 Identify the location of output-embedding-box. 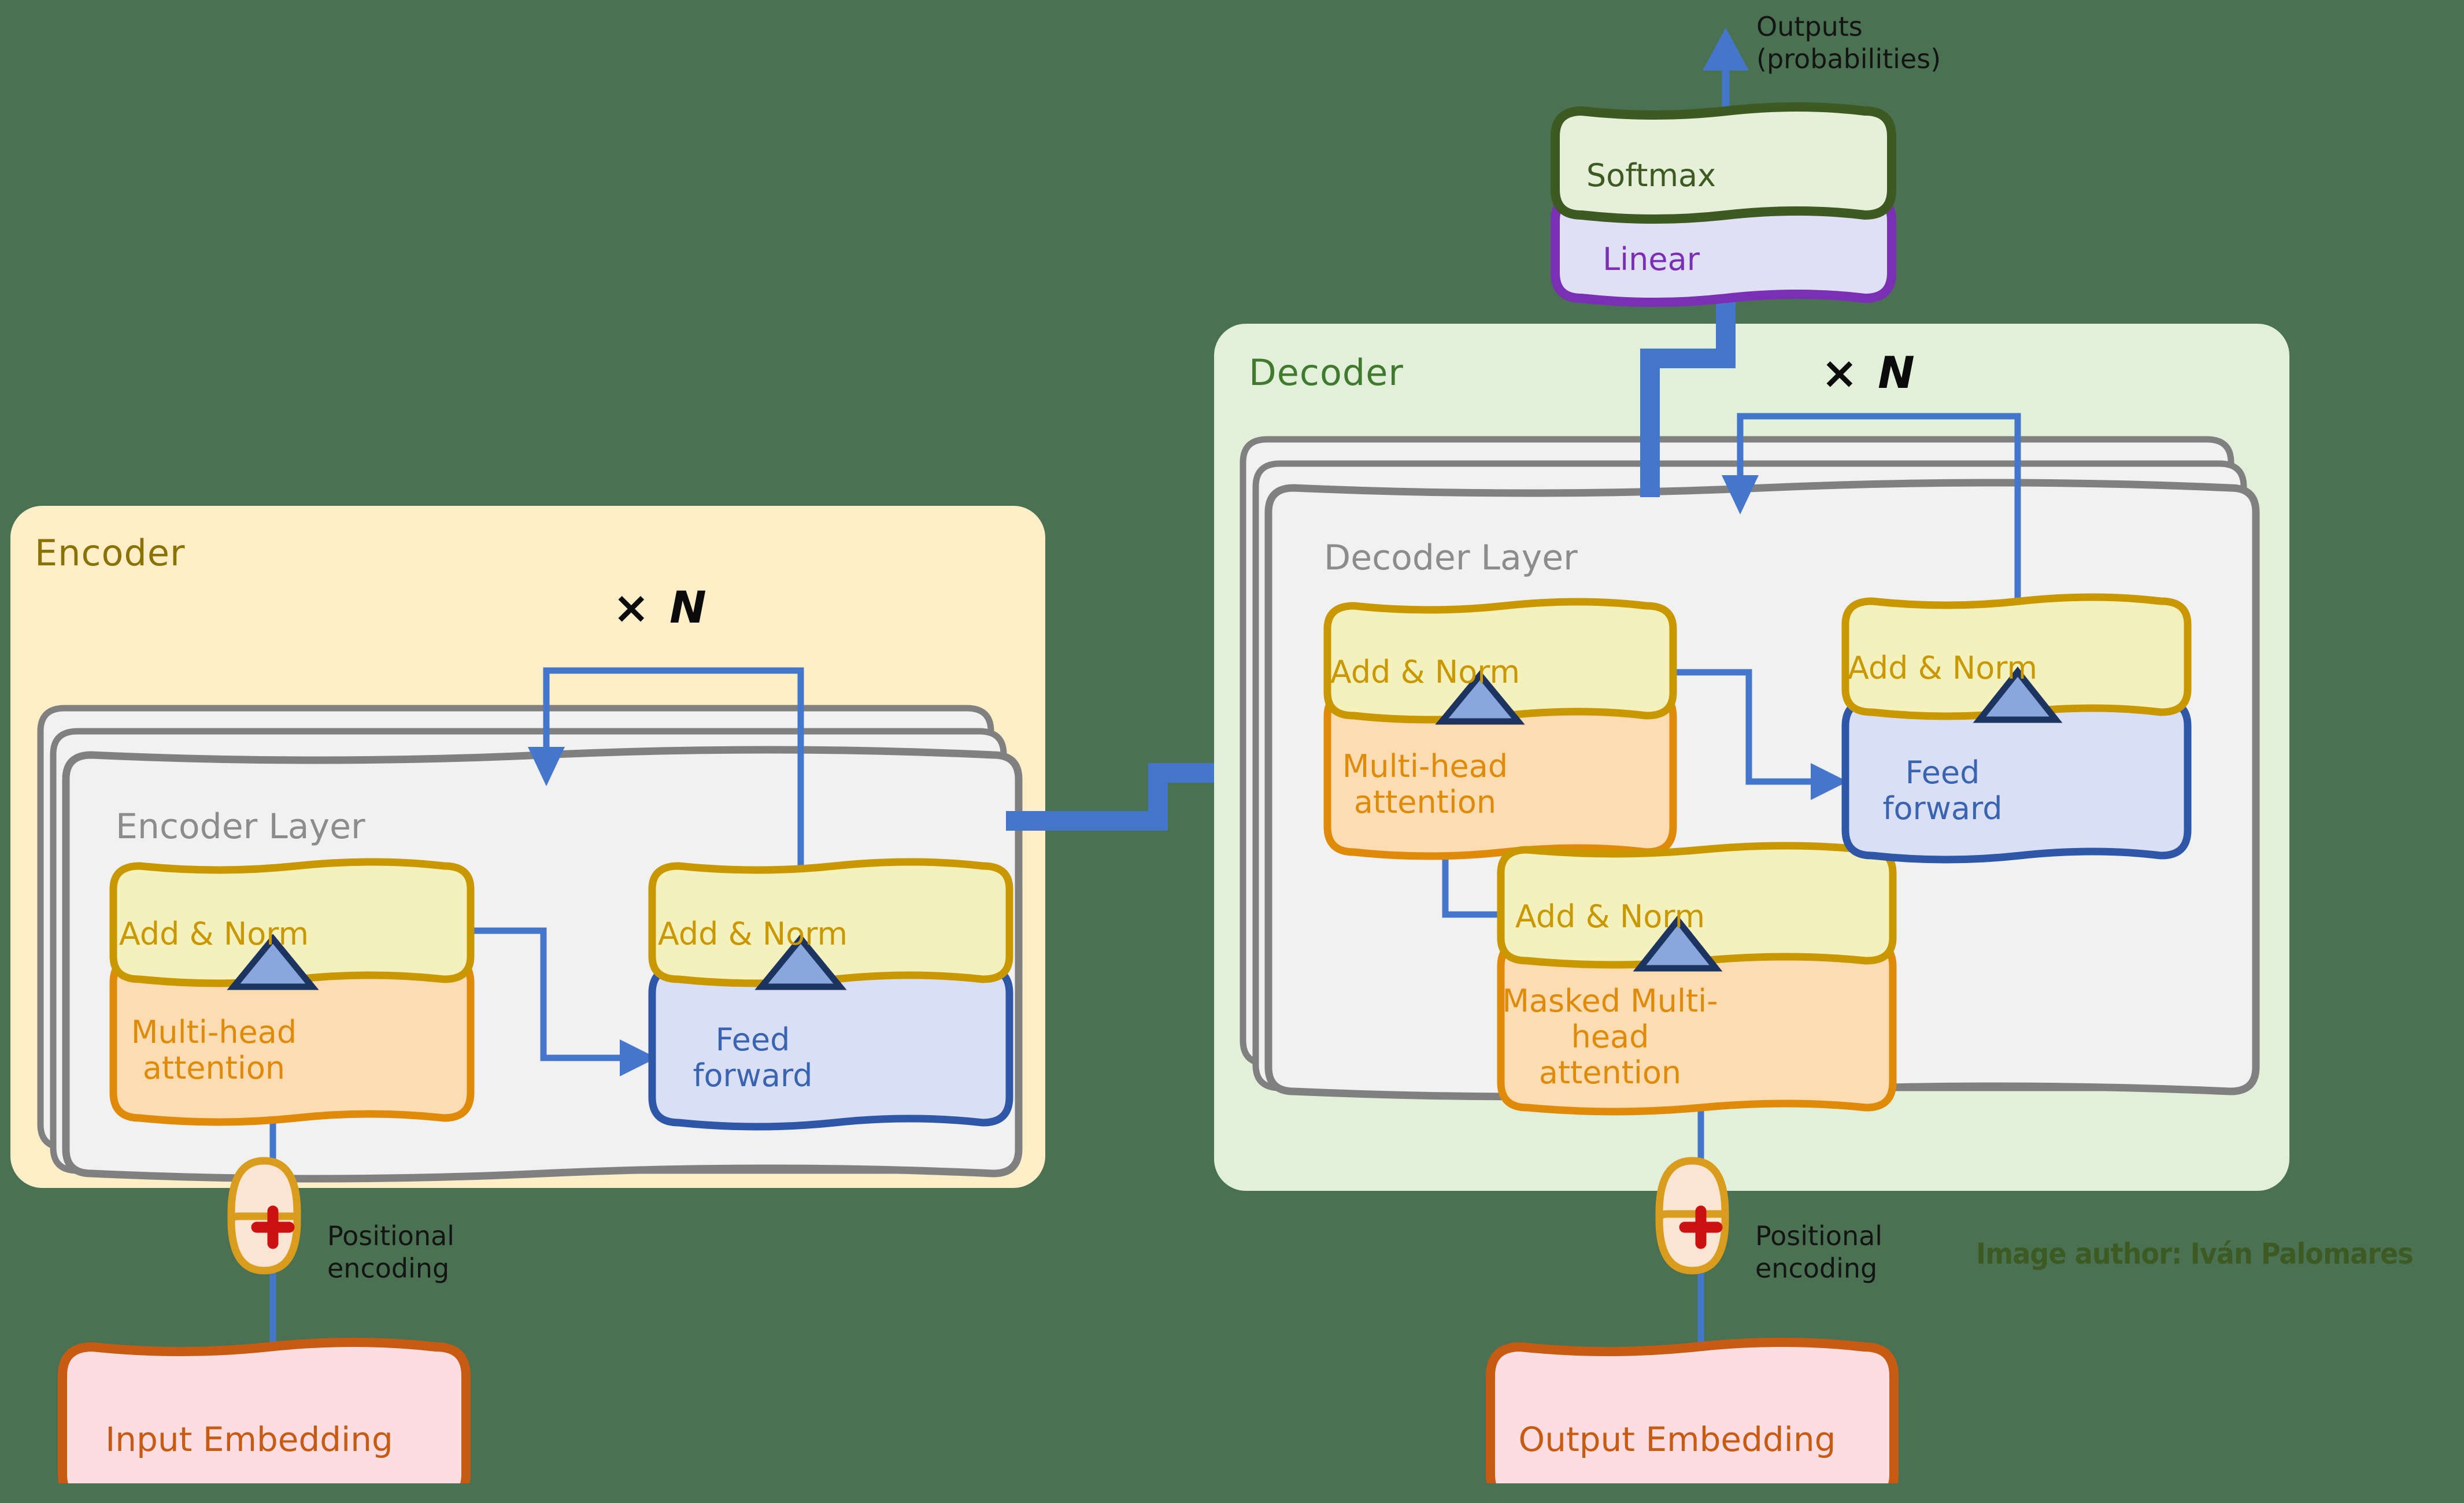
(1692, 1410).